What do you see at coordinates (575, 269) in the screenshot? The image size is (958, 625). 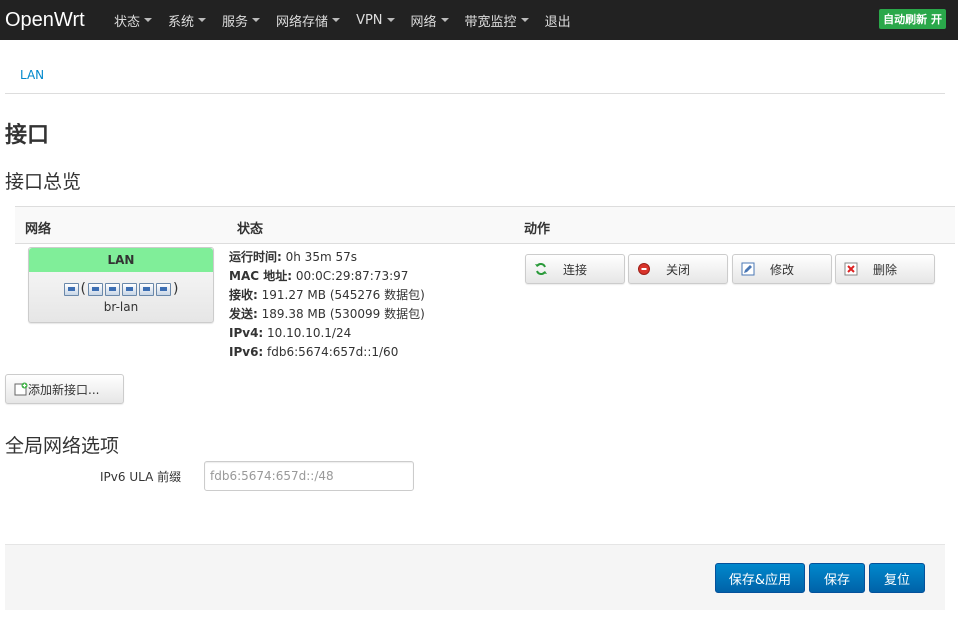 I see `connect-button: 连接` at bounding box center [575, 269].